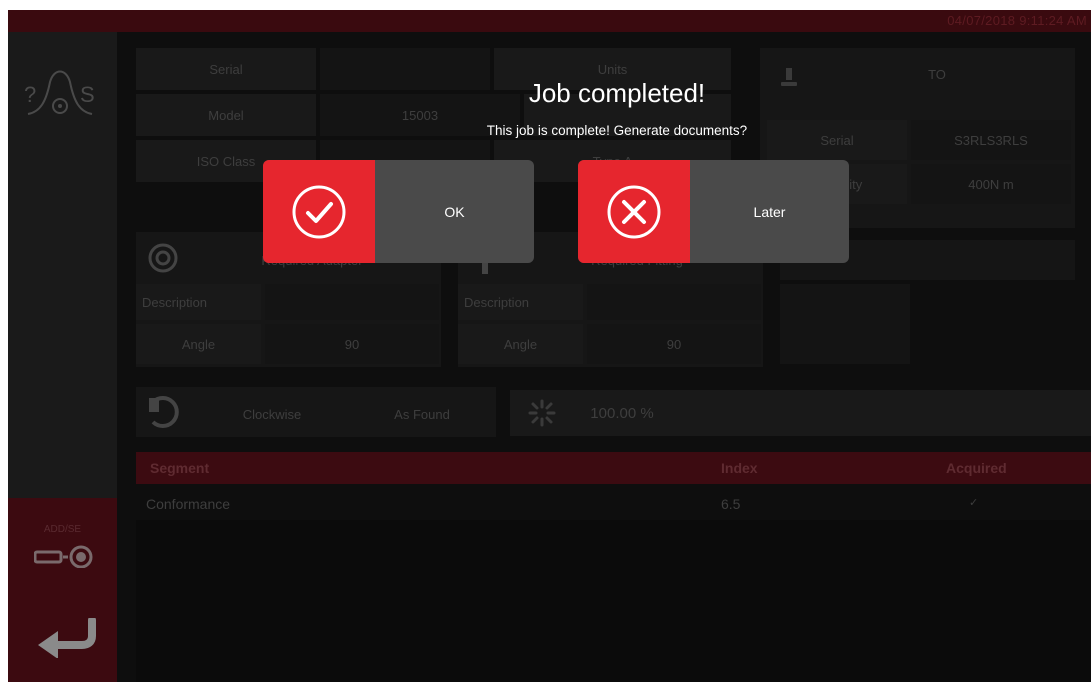 Image resolution: width=1091 pixels, height=682 pixels. Describe the element at coordinates (422, 414) in the screenshot. I see `direction-mode: As Found` at that location.